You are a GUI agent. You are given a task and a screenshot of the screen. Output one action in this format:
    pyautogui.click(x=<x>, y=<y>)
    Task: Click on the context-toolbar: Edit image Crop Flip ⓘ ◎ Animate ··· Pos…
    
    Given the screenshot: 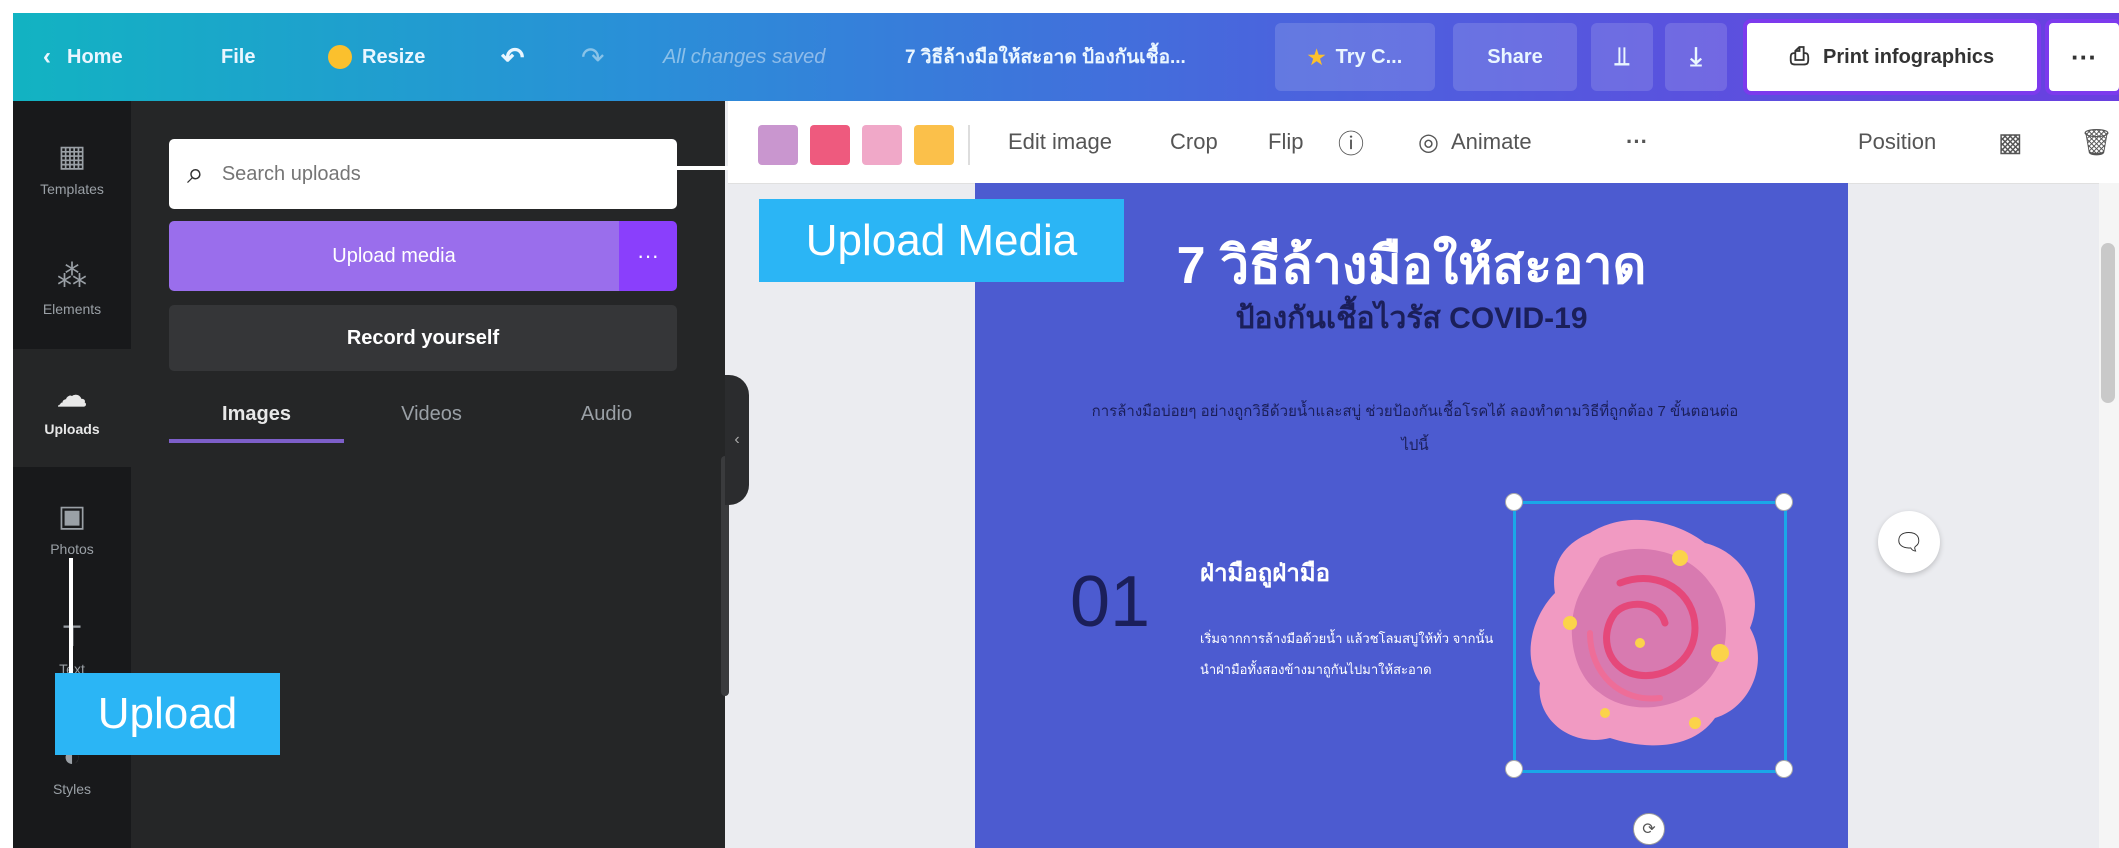 What is the action you would take?
    pyautogui.click(x=1423, y=142)
    